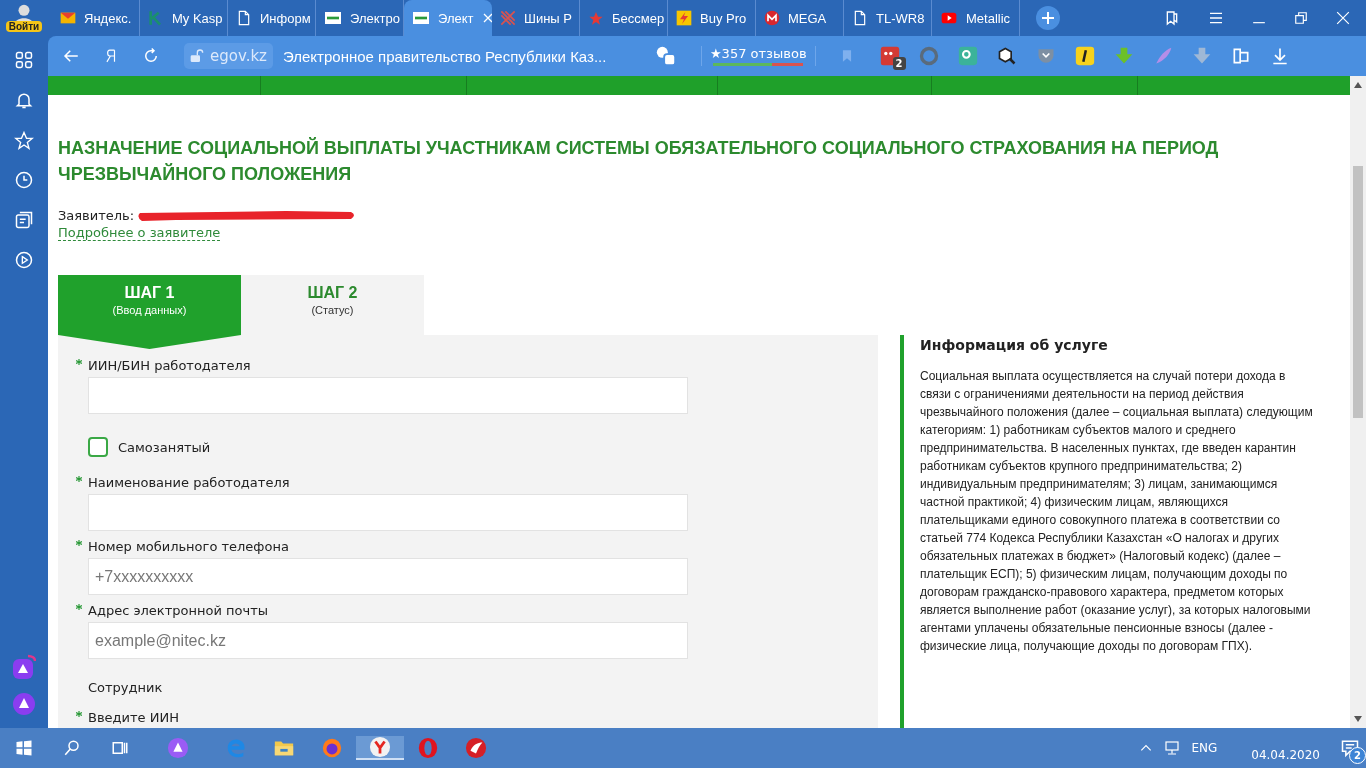 This screenshot has width=1366, height=768. I want to click on dots-icon, so click(889, 56).